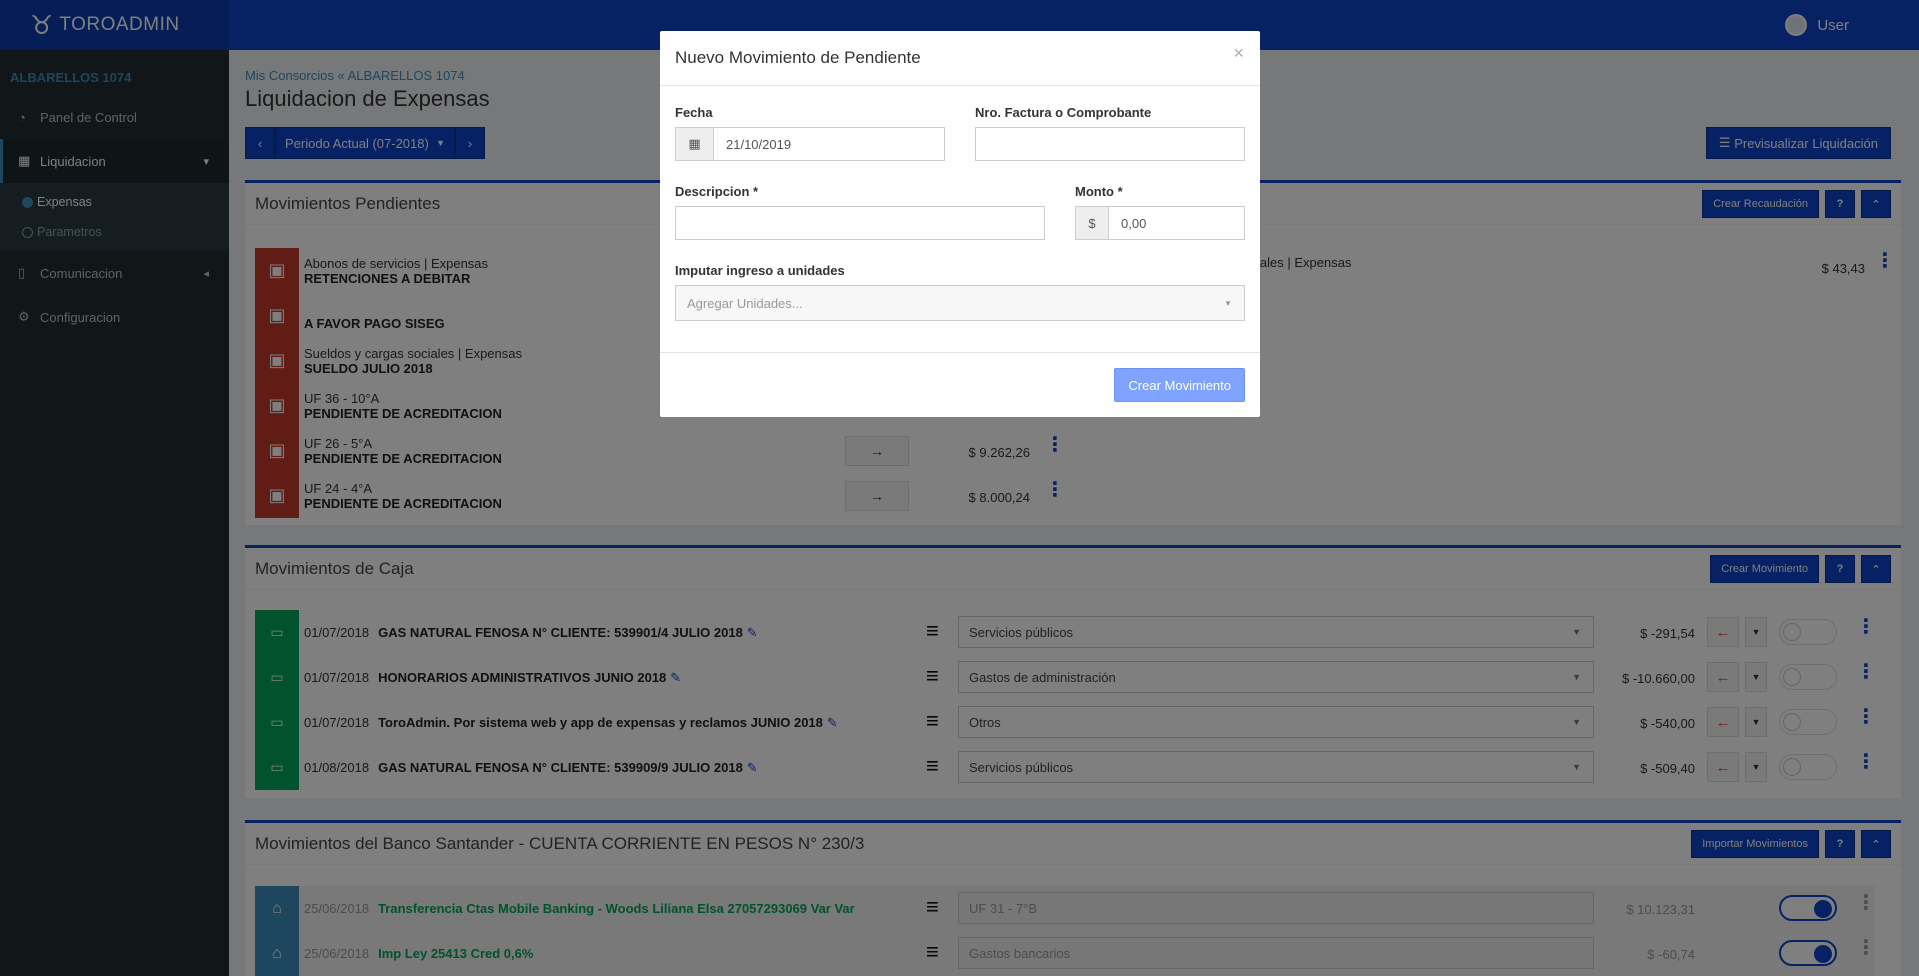 The height and width of the screenshot is (976, 1919). Describe the element at coordinates (1110, 144) in the screenshot. I see `factura-input` at that location.